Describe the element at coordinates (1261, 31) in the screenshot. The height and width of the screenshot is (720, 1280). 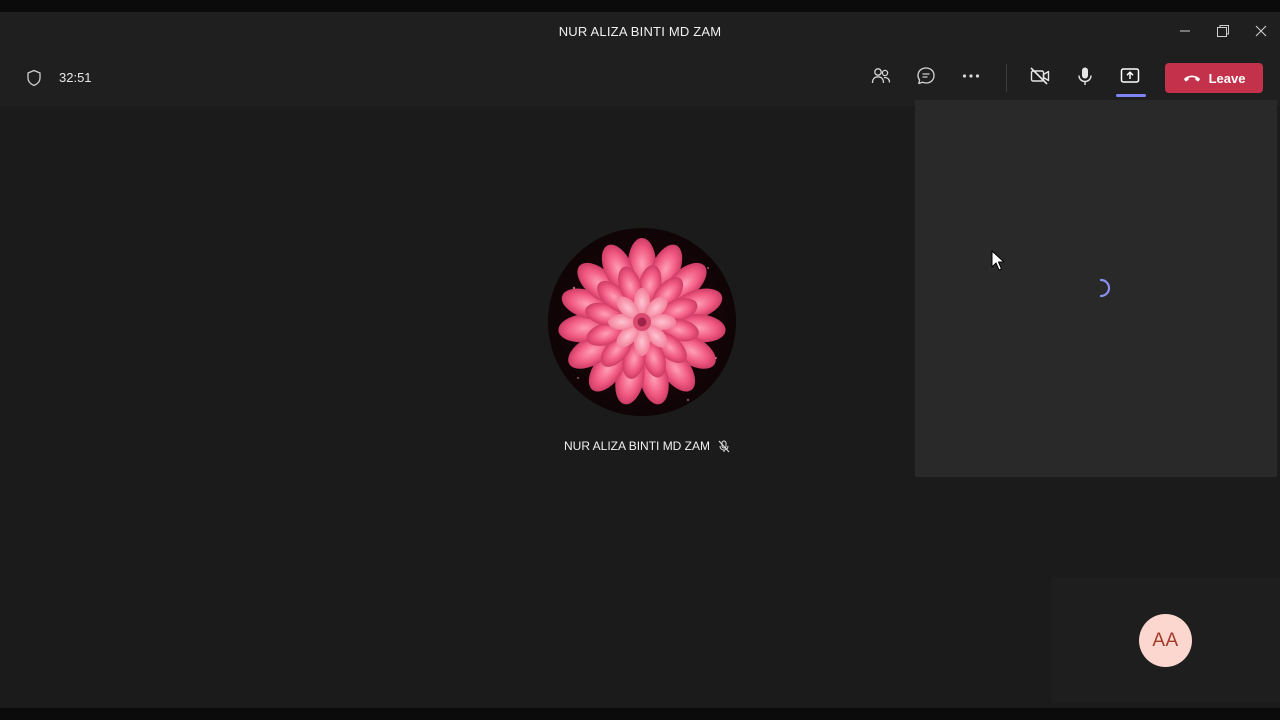
I see `close-icon` at that location.